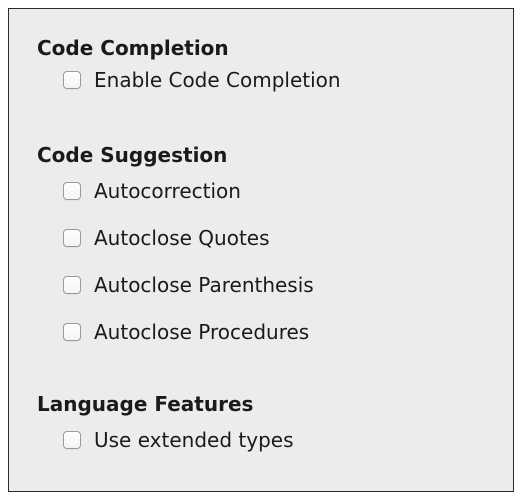 The height and width of the screenshot is (500, 519). What do you see at coordinates (72, 80) in the screenshot?
I see `enable-code-completion-checkbox` at bounding box center [72, 80].